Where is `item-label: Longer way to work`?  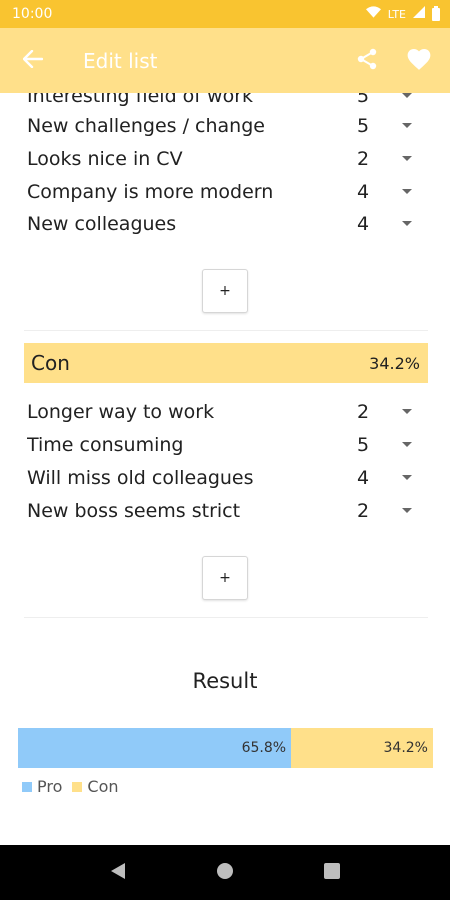 item-label: Longer way to work is located at coordinates (121, 411).